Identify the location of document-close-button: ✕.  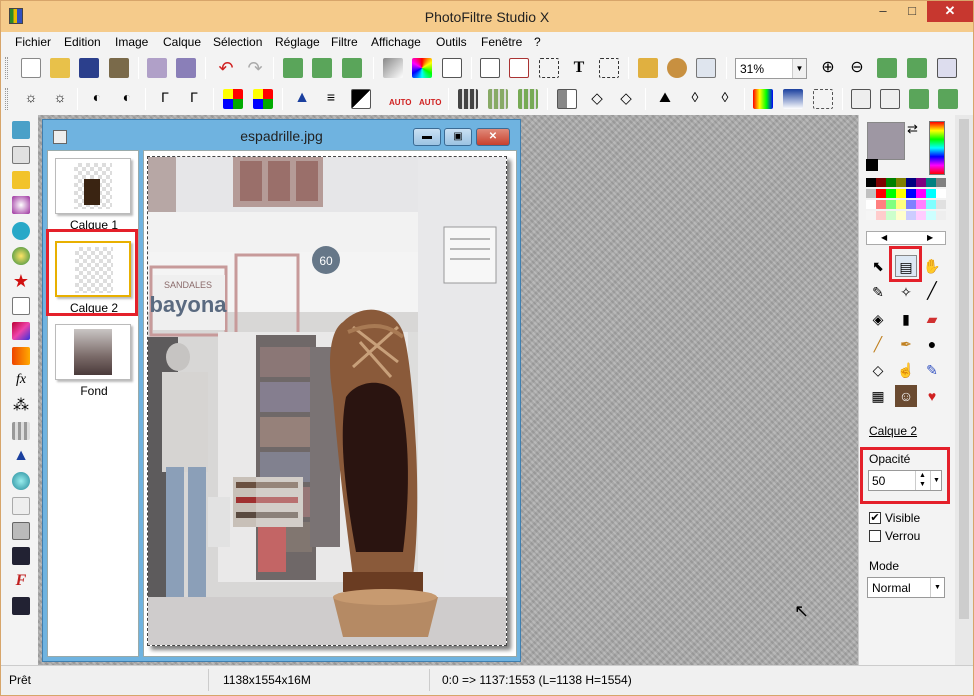
(493, 137).